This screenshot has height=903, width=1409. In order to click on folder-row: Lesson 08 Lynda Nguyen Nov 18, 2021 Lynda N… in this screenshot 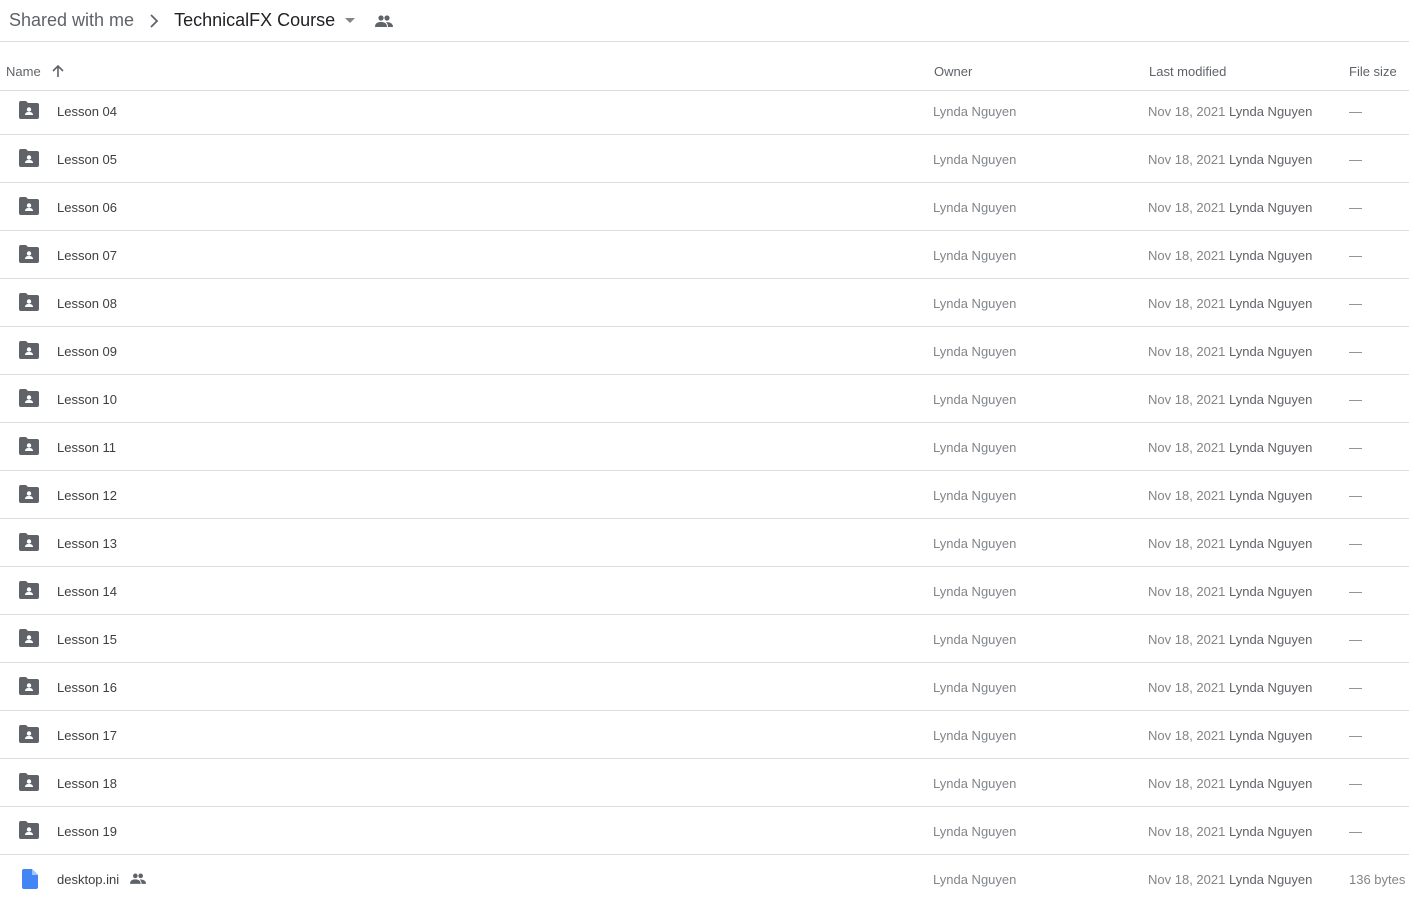, I will do `click(704, 303)`.